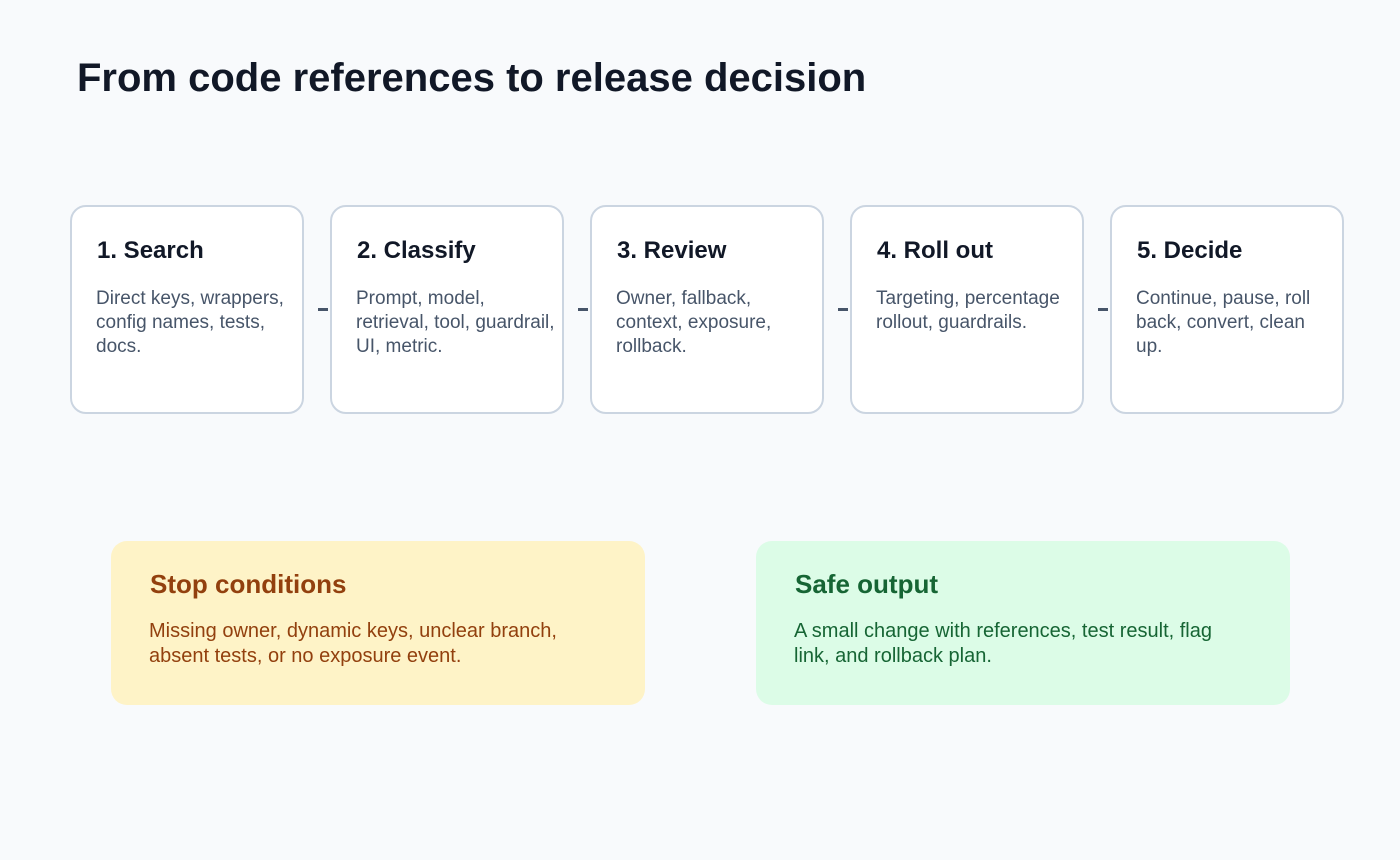 This screenshot has width=1400, height=860. What do you see at coordinates (866, 584) in the screenshot?
I see `safe-output-title: Safe output` at bounding box center [866, 584].